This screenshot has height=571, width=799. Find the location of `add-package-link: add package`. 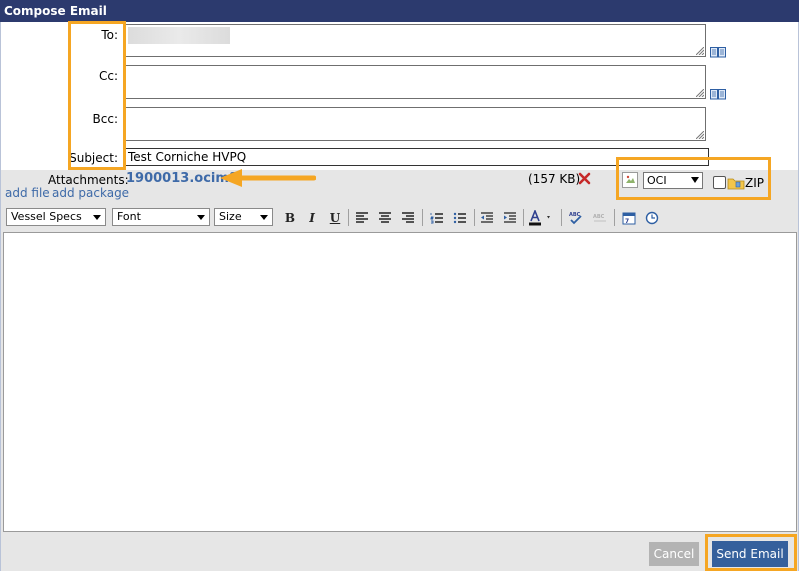

add-package-link: add package is located at coordinates (90, 193).